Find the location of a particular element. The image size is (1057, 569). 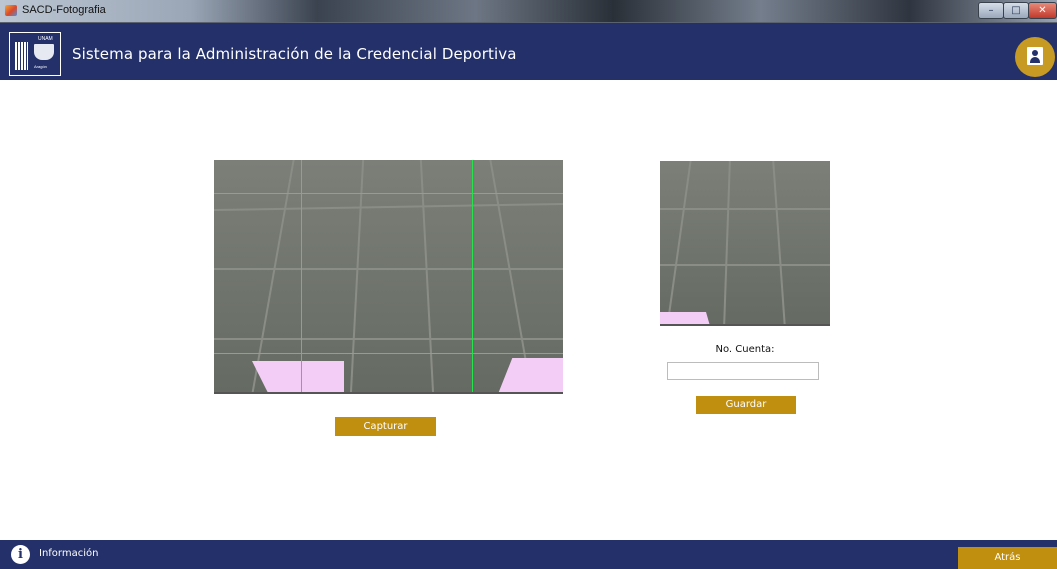

logo-bottom-text: Aragón is located at coordinates (40, 66).